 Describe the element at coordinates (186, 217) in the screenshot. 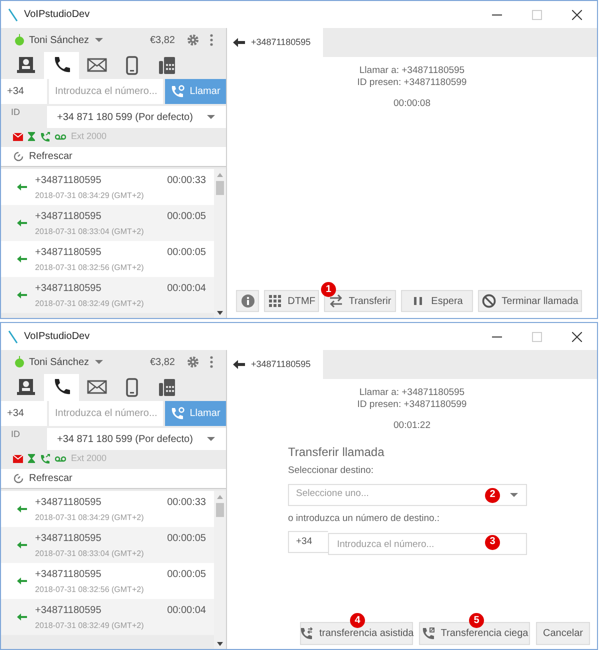

I see `call-duration: 00:00:05` at that location.